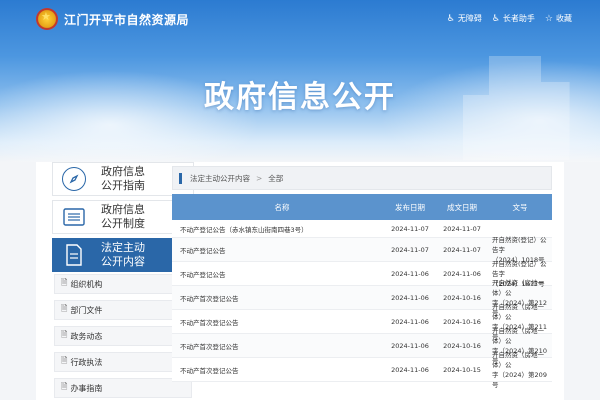  Describe the element at coordinates (126, 19) in the screenshot. I see `site-title: 江门开平市自然资源局` at that location.